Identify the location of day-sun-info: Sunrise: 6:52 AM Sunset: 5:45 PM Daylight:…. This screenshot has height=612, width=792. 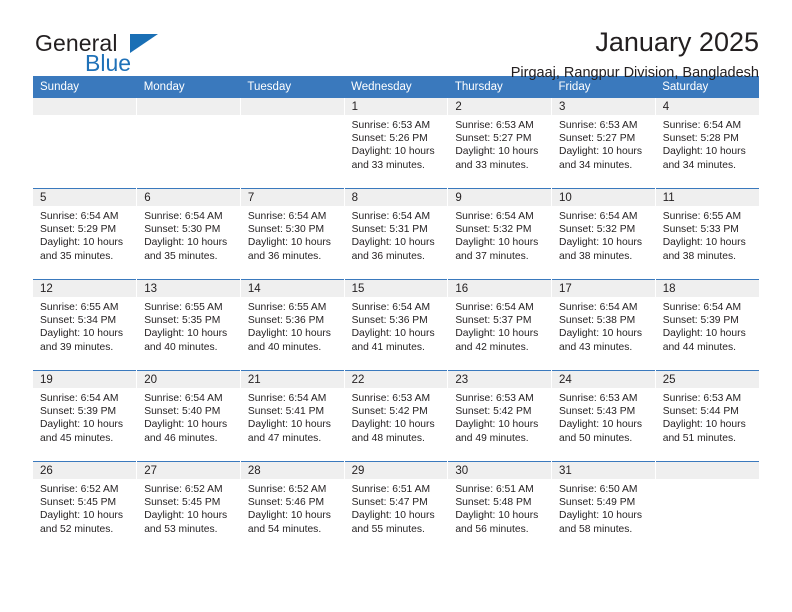
(84, 507).